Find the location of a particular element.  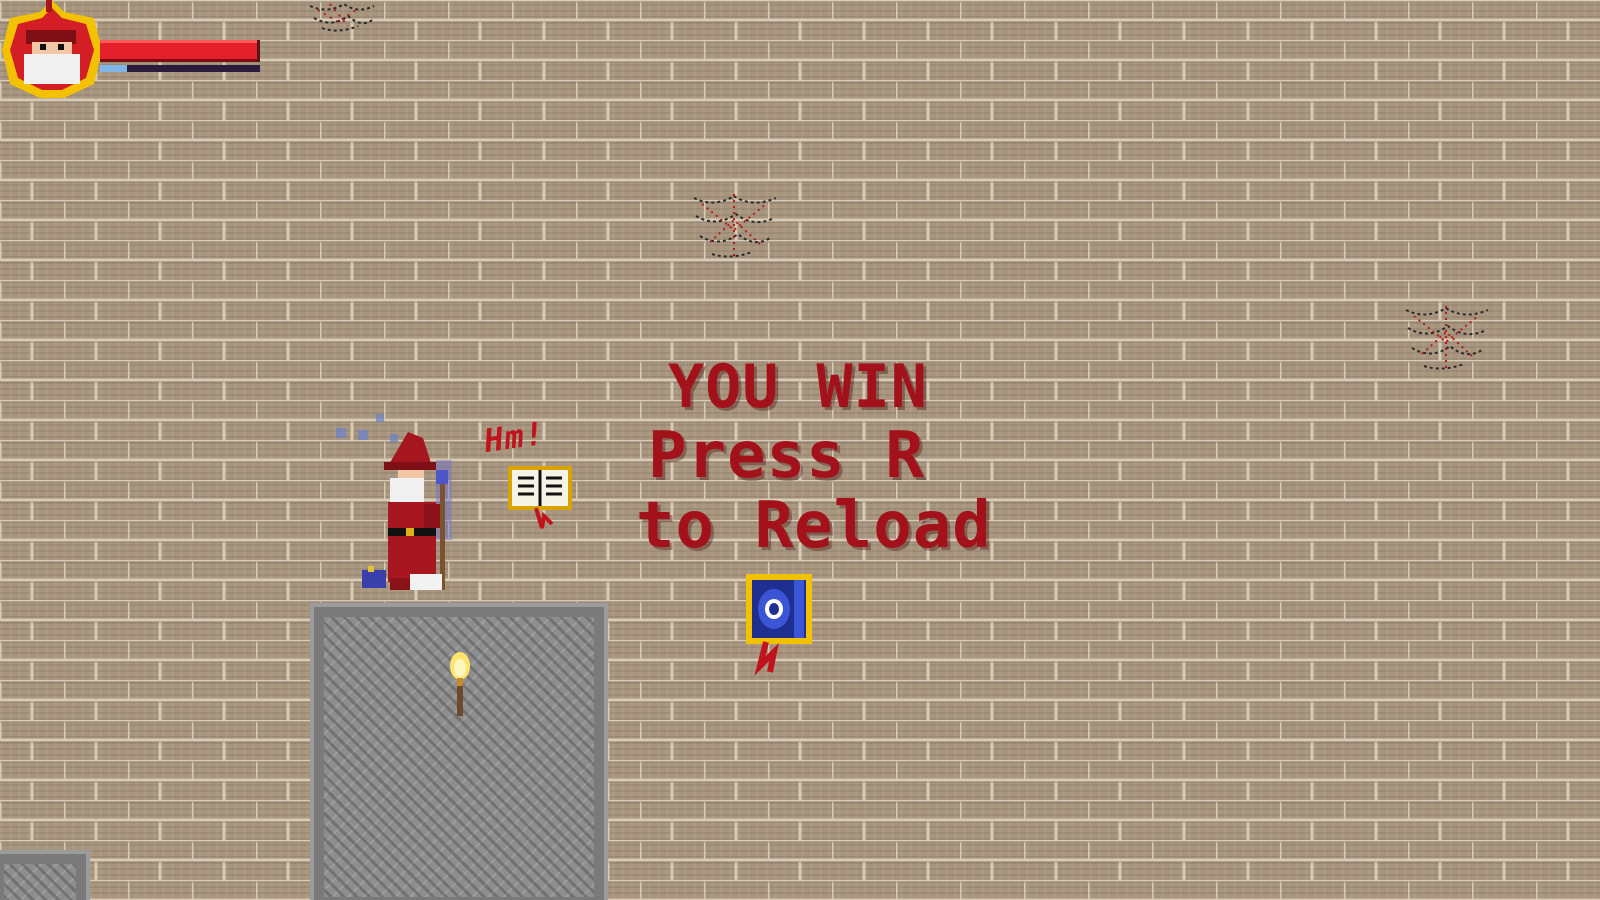

wizard-icon is located at coordinates (398, 506).